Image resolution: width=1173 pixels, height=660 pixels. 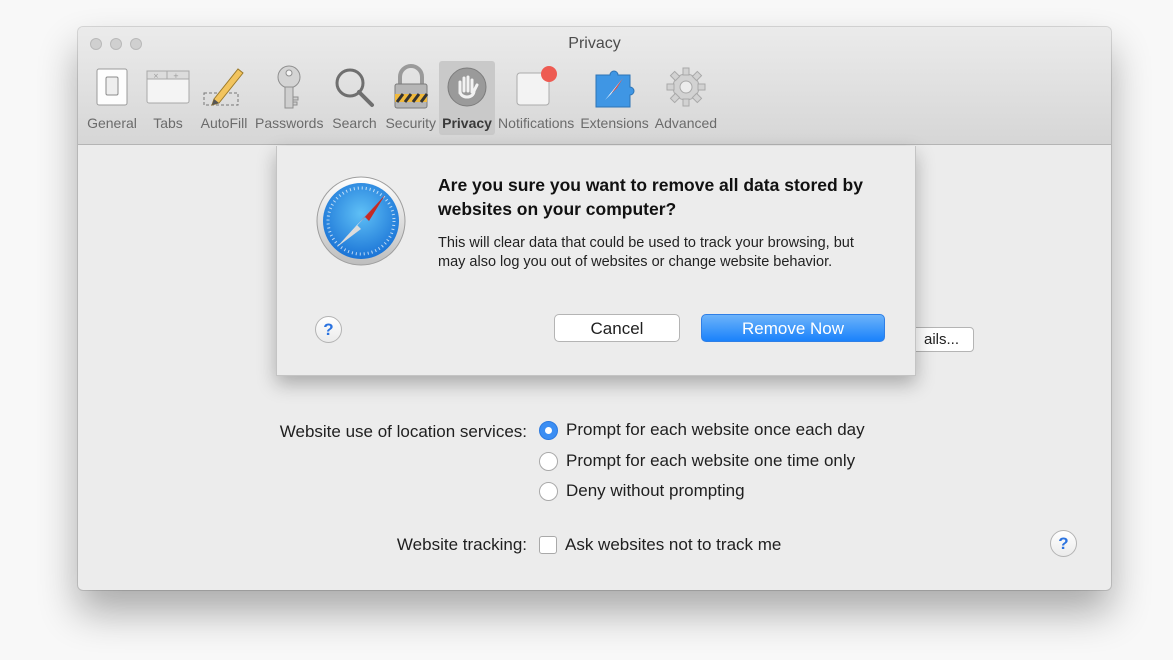 I want to click on radio-button-selected, so click(x=548, y=430).